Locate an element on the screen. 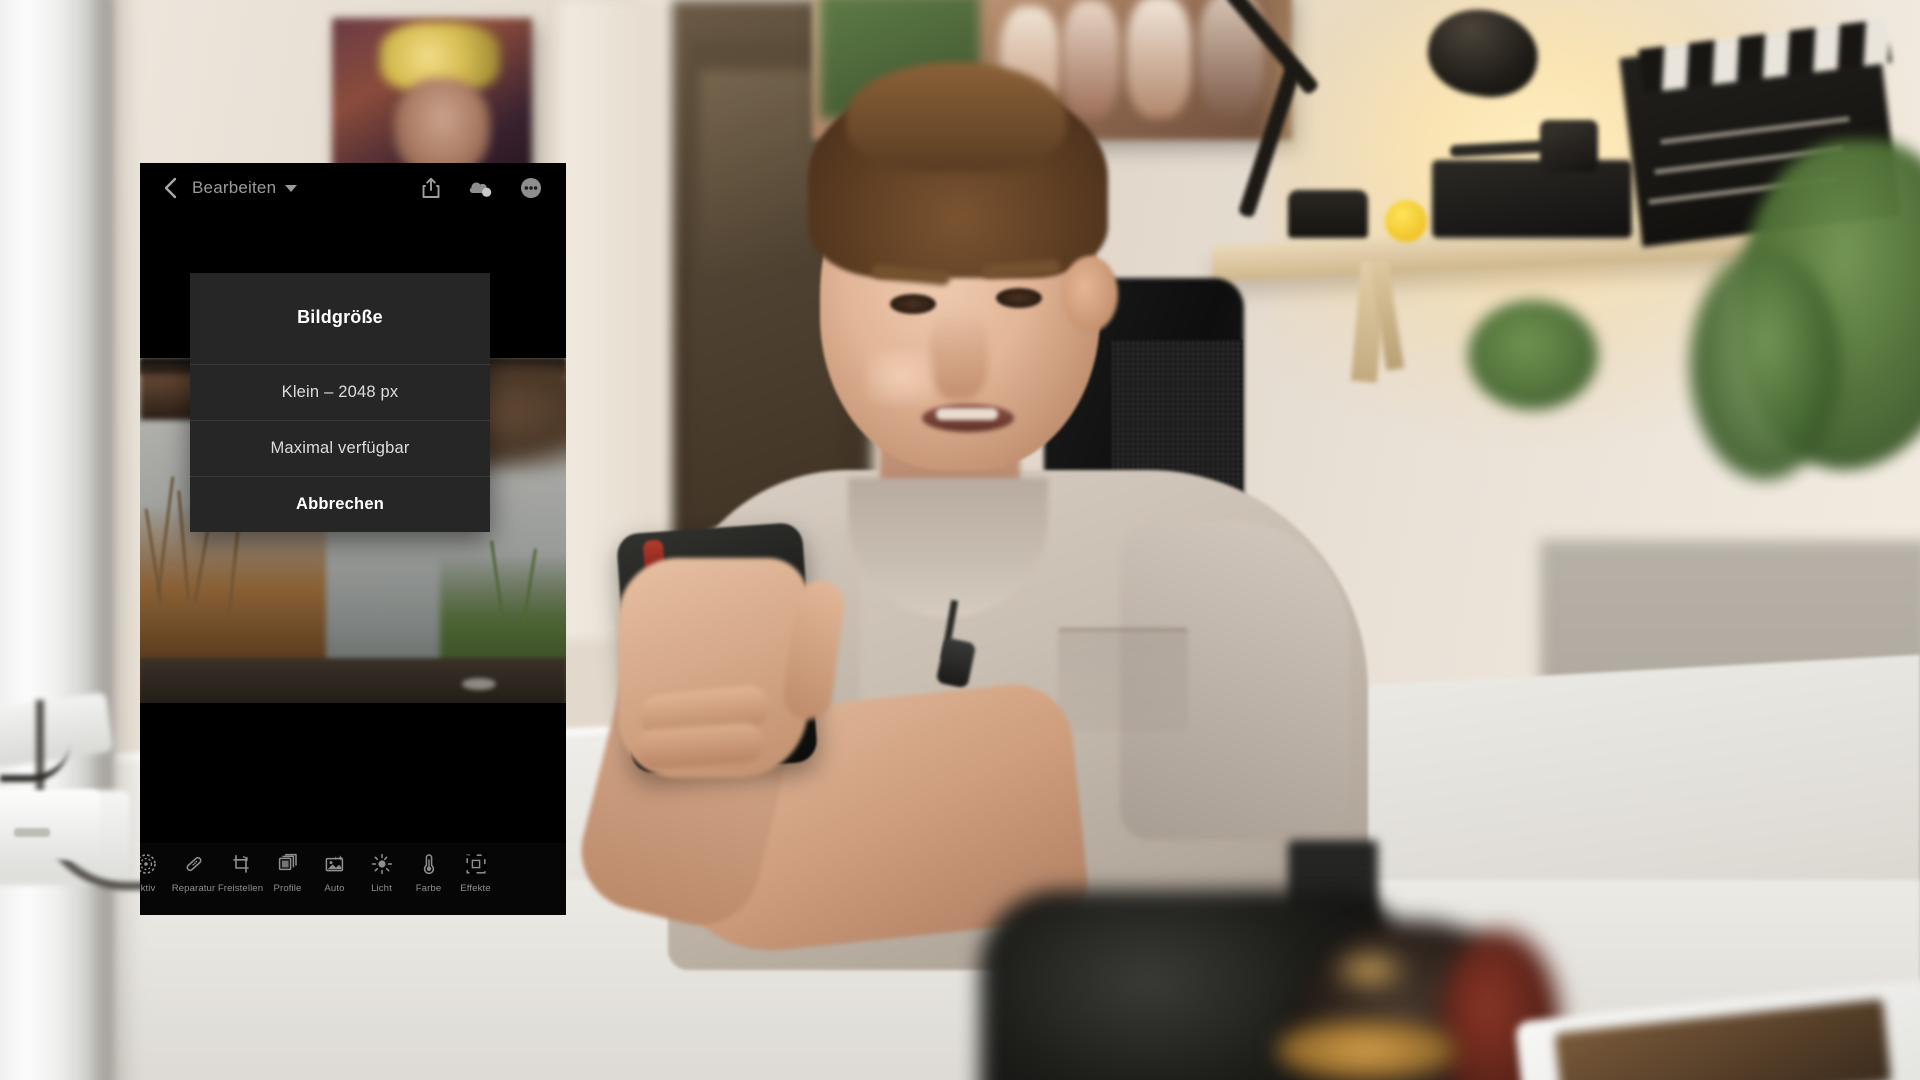  profiles-icon is located at coordinates (288, 864).